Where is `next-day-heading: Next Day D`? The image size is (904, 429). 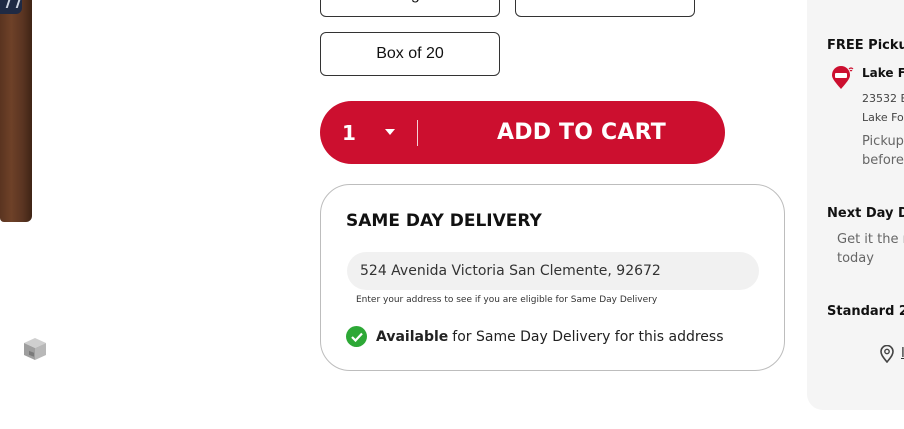 next-day-heading: Next Day D is located at coordinates (865, 213).